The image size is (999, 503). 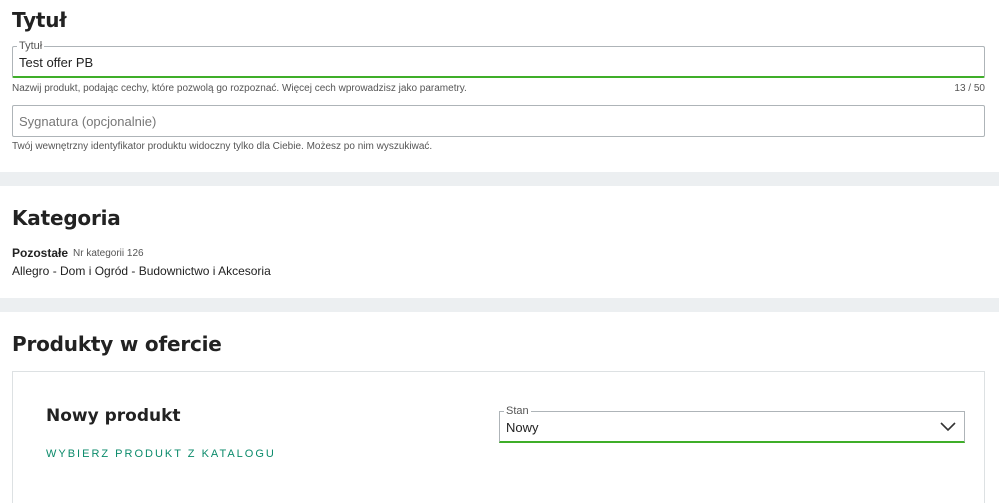 What do you see at coordinates (517, 411) in the screenshot?
I see `condition-select-legend: Stan` at bounding box center [517, 411].